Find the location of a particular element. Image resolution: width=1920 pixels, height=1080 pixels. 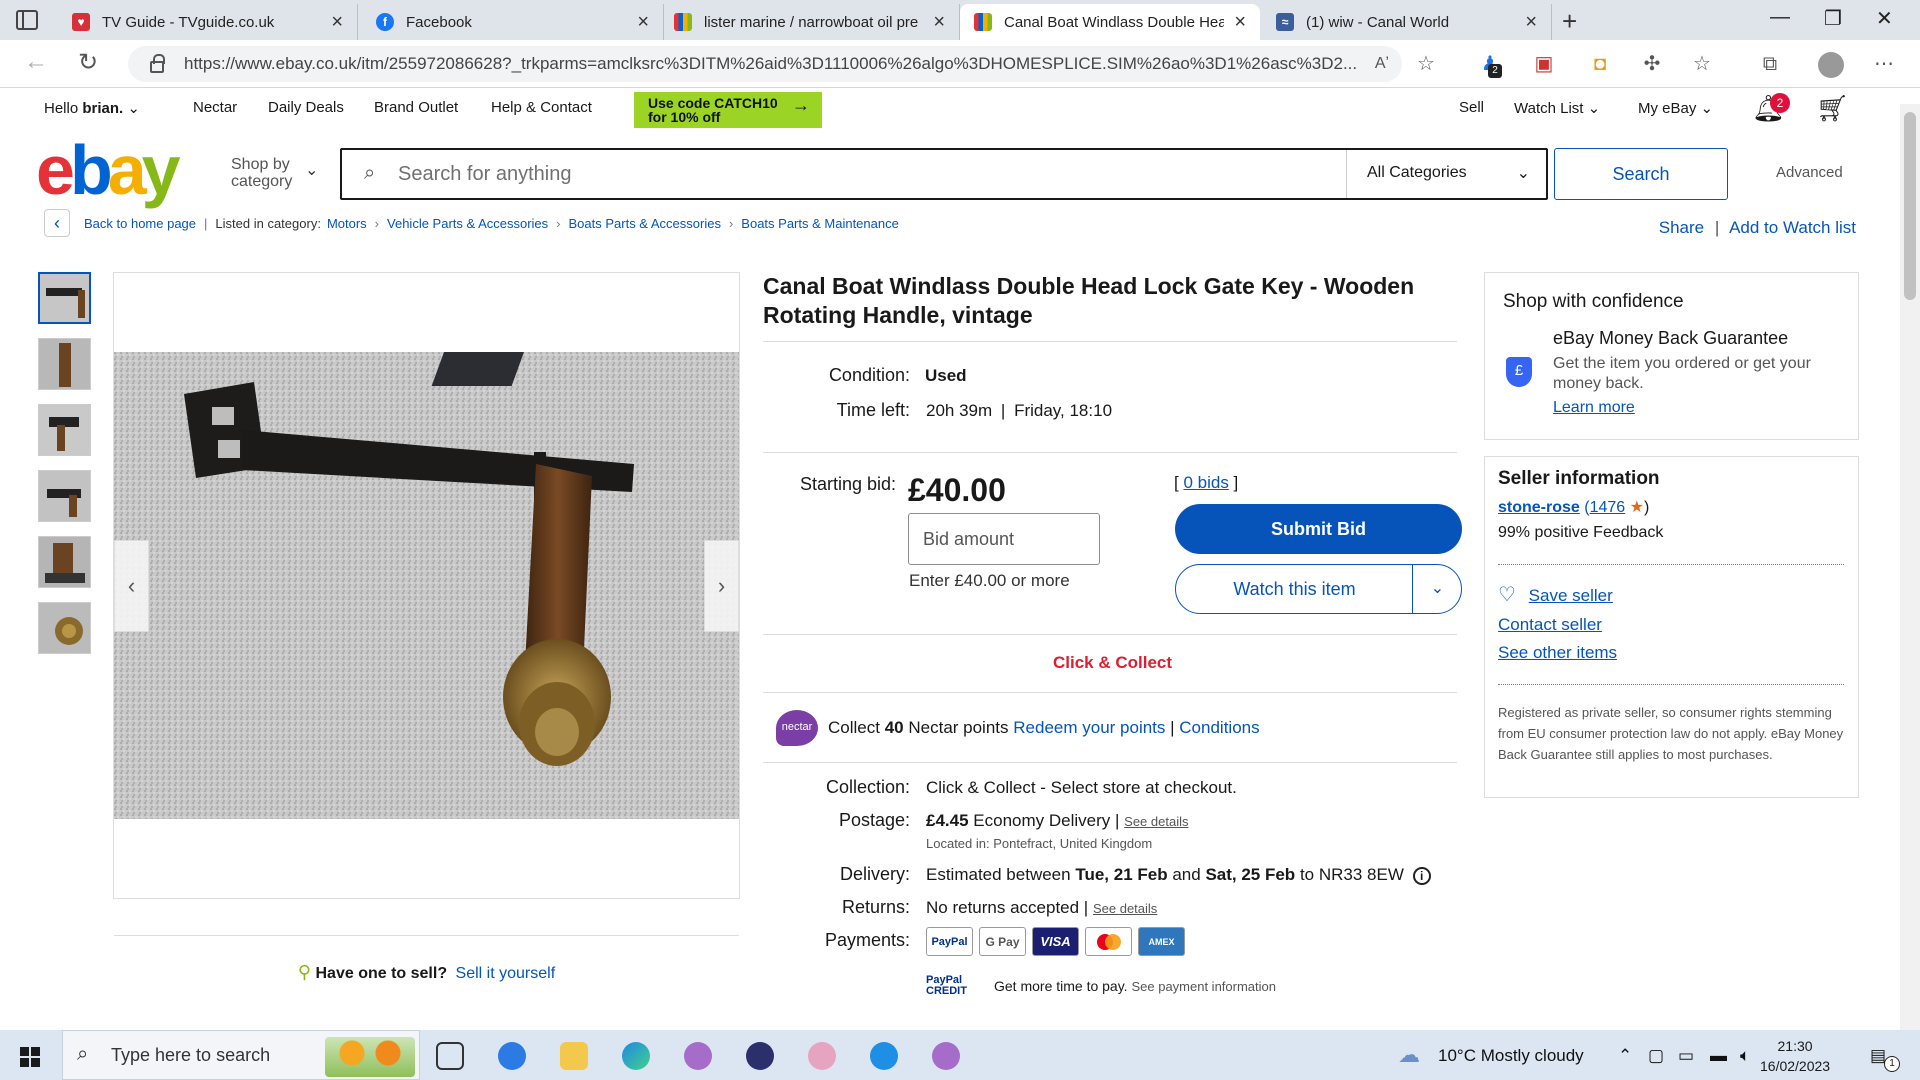

nav-link-daily-deals: Daily Deals is located at coordinates (306, 107).